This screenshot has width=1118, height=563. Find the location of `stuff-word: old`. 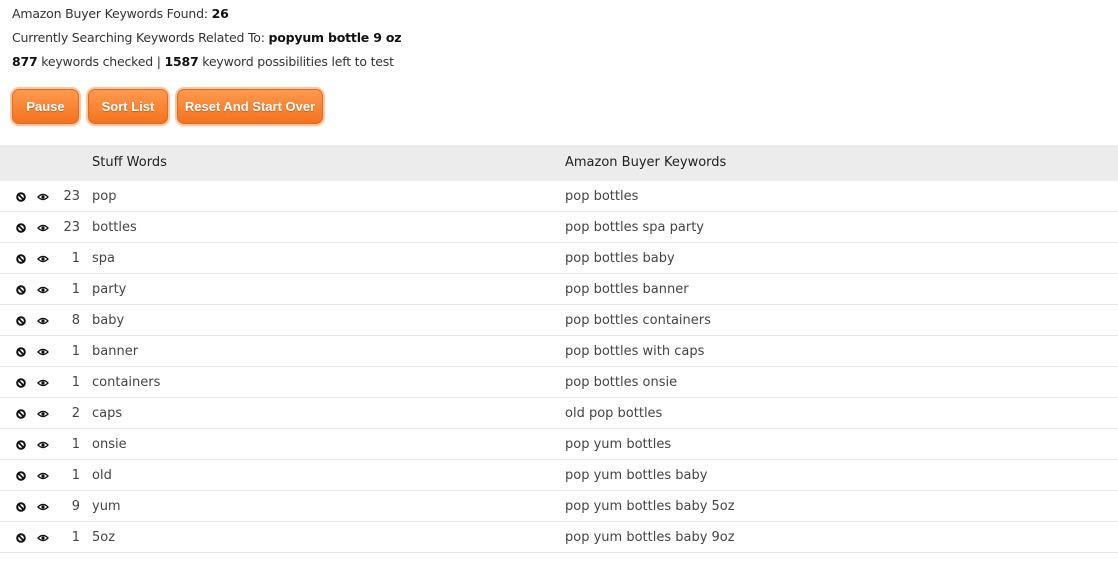

stuff-word: old is located at coordinates (102, 475).